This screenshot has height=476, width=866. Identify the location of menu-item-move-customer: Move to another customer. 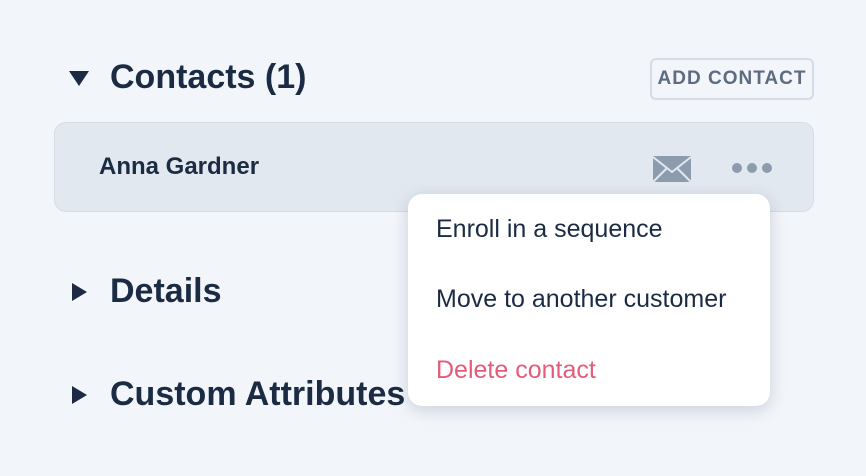
(589, 299).